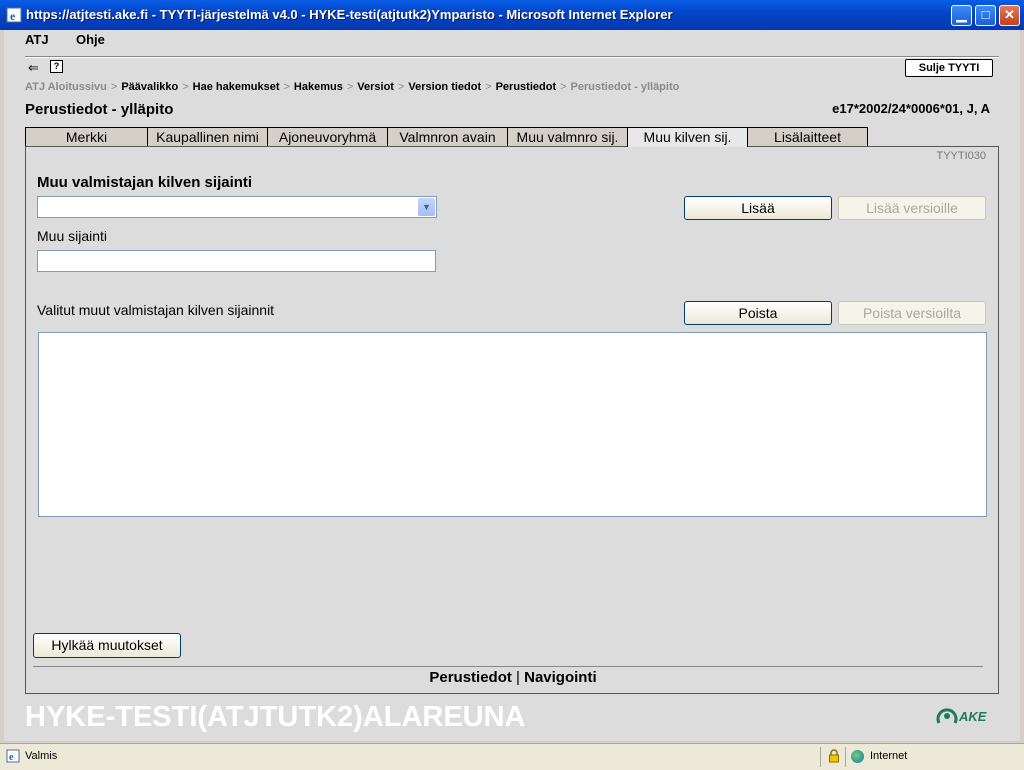 This screenshot has width=1024, height=770. I want to click on menu-atj: ATJ, so click(37, 39).